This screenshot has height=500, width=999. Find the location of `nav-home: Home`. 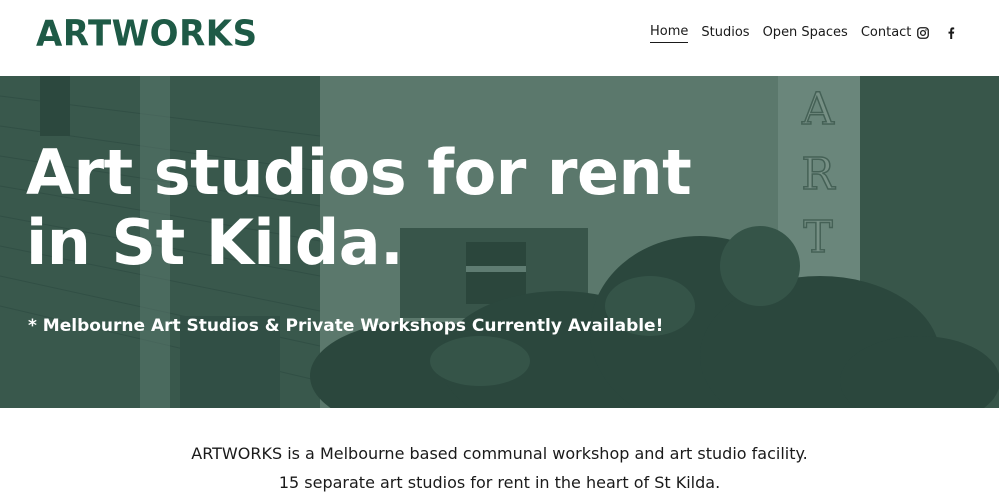

nav-home: Home is located at coordinates (669, 33).